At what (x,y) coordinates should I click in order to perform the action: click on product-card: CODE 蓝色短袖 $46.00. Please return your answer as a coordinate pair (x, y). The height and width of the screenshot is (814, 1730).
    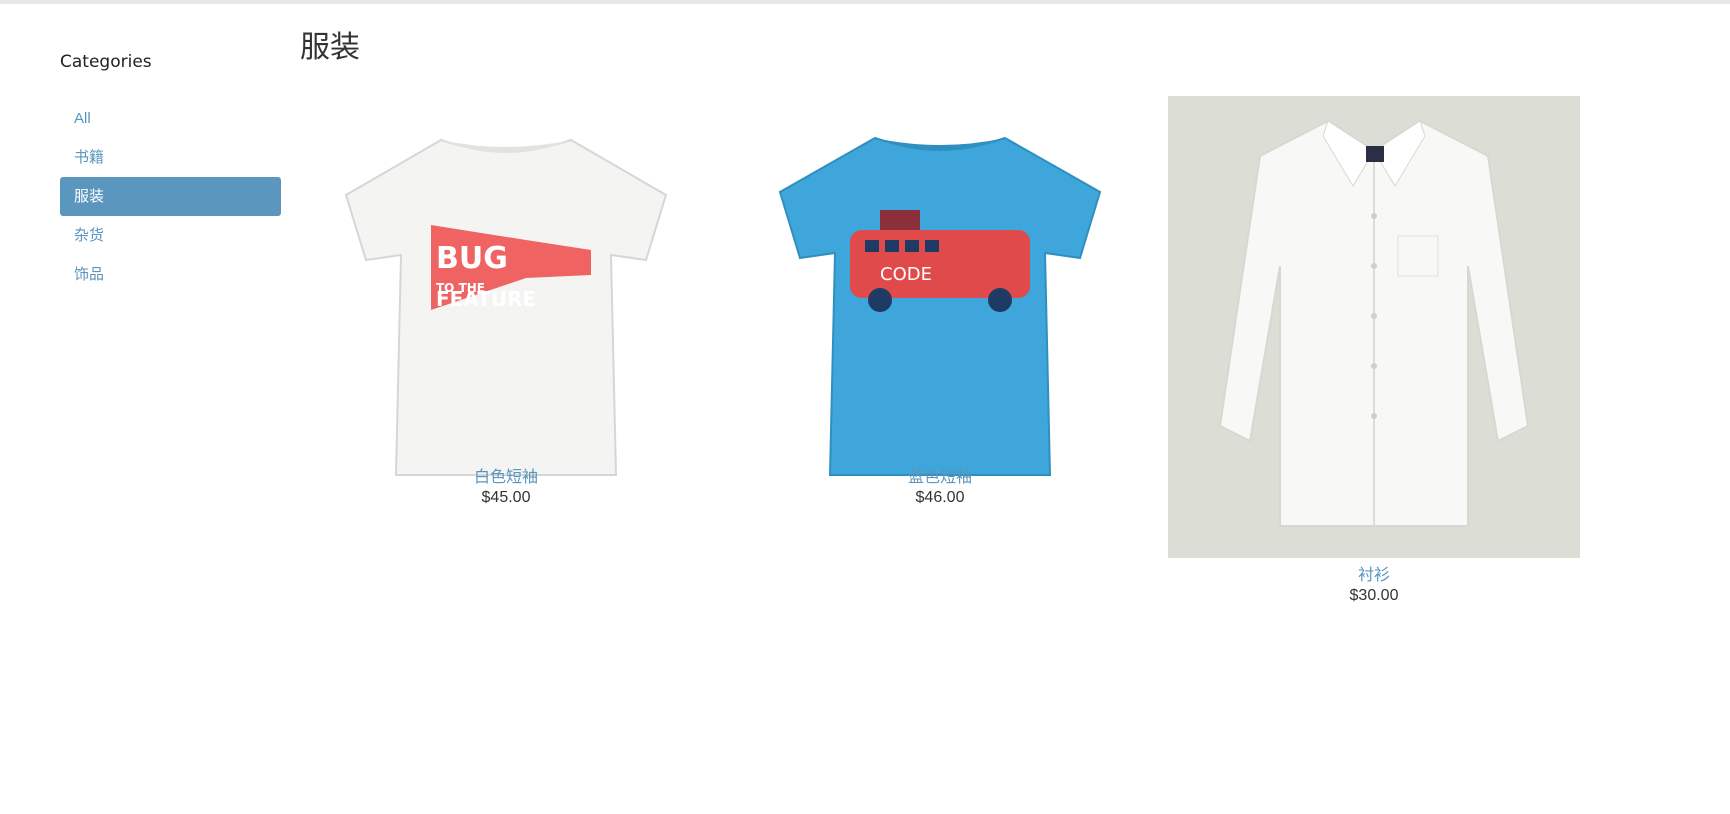
    Looking at the image, I should click on (940, 314).